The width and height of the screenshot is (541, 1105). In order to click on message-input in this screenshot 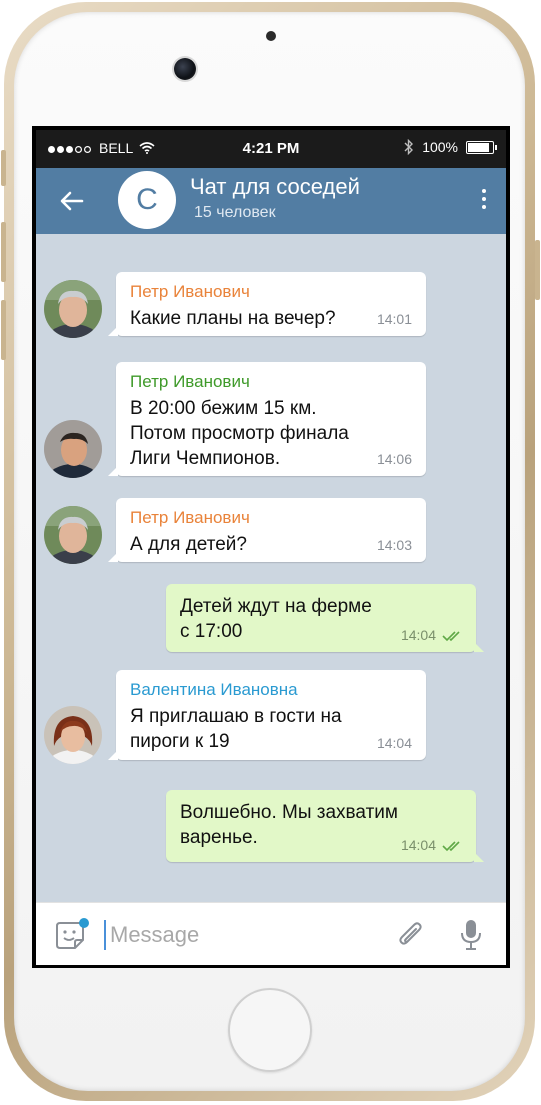, I will do `click(250, 935)`.